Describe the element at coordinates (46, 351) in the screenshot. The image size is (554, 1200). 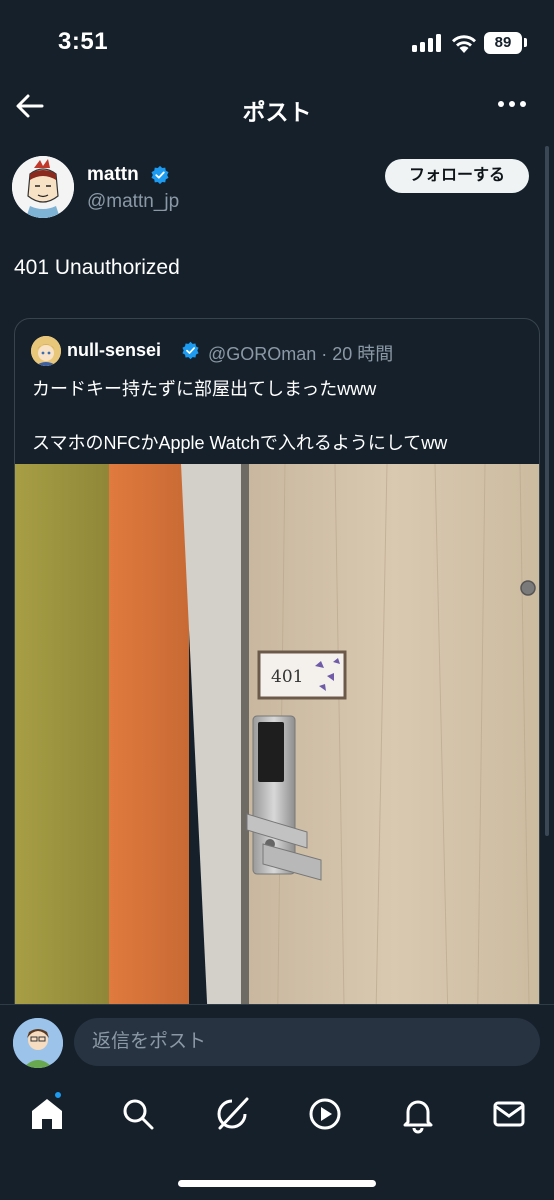
I see `quote-avatar` at that location.